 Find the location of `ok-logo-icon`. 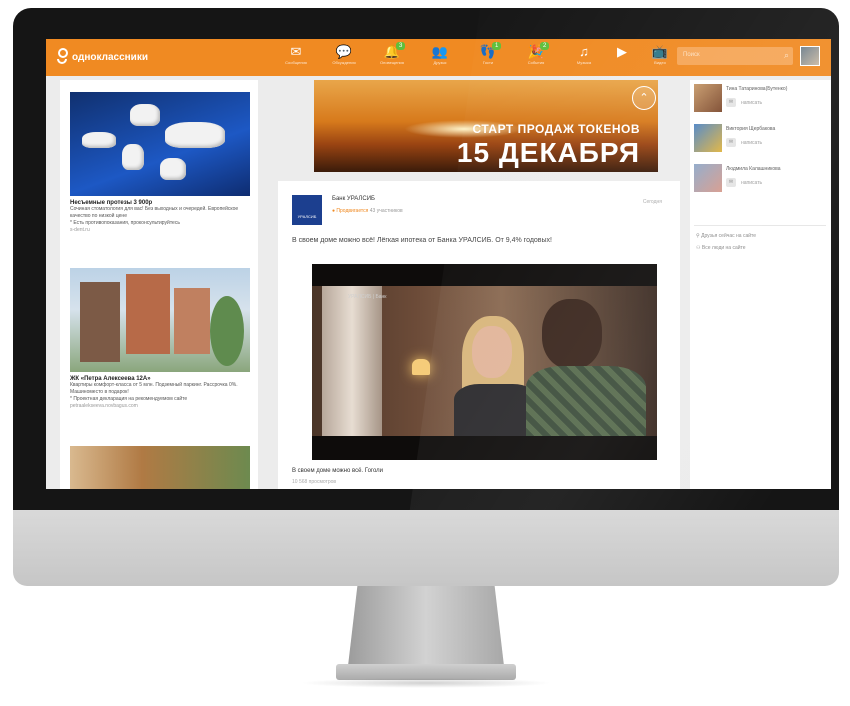

ok-logo-icon is located at coordinates (62, 57).